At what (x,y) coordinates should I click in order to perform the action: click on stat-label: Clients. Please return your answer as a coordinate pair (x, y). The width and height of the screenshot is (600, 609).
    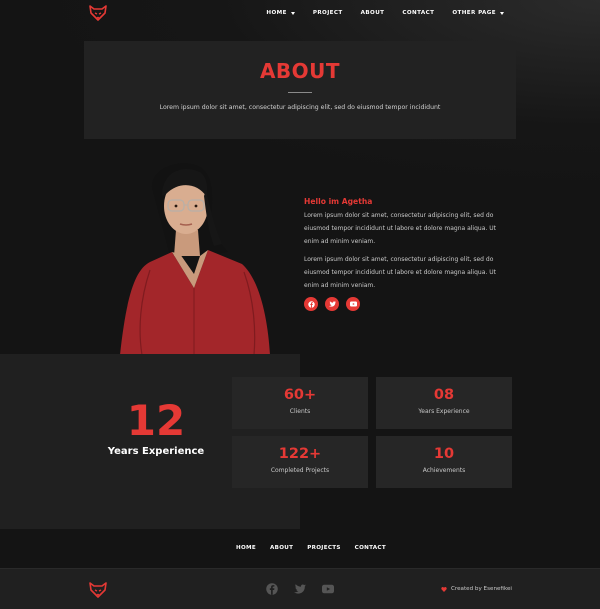
    Looking at the image, I should click on (300, 411).